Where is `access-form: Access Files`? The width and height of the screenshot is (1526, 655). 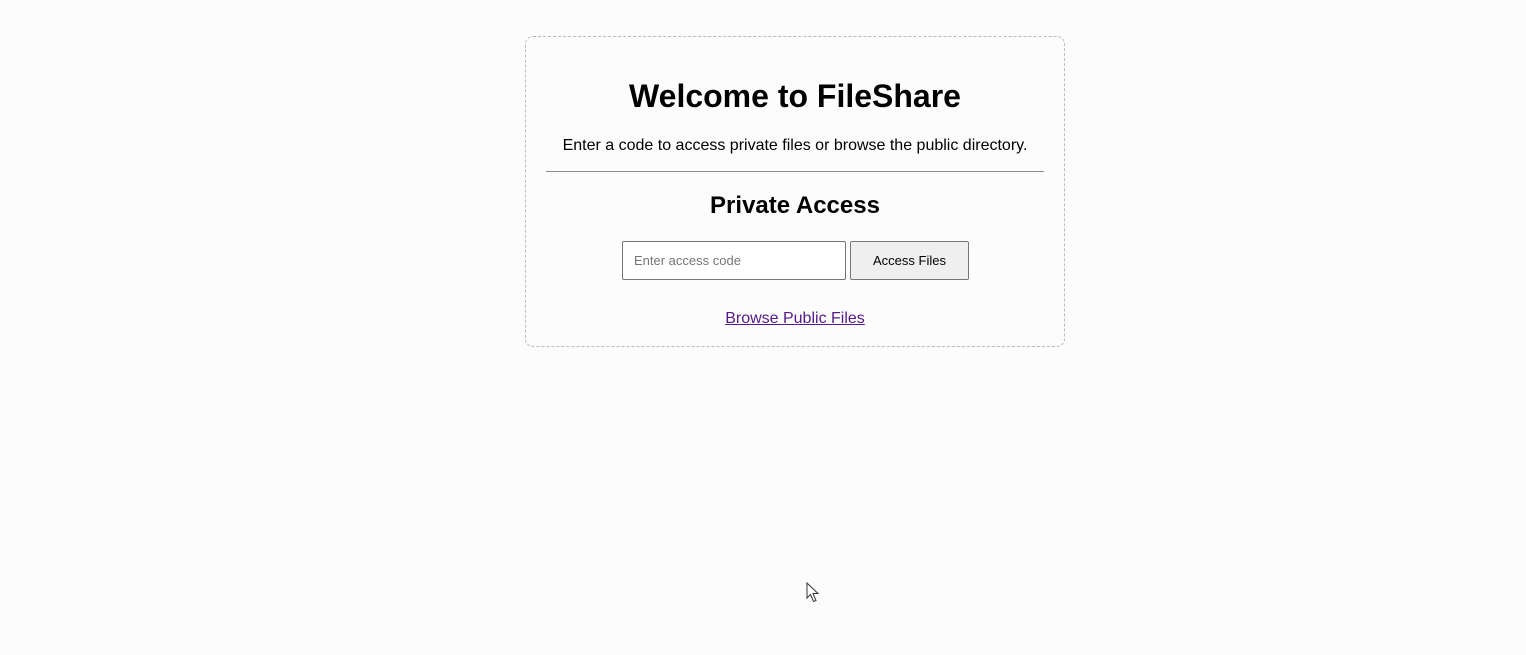
access-form: Access Files is located at coordinates (795, 260).